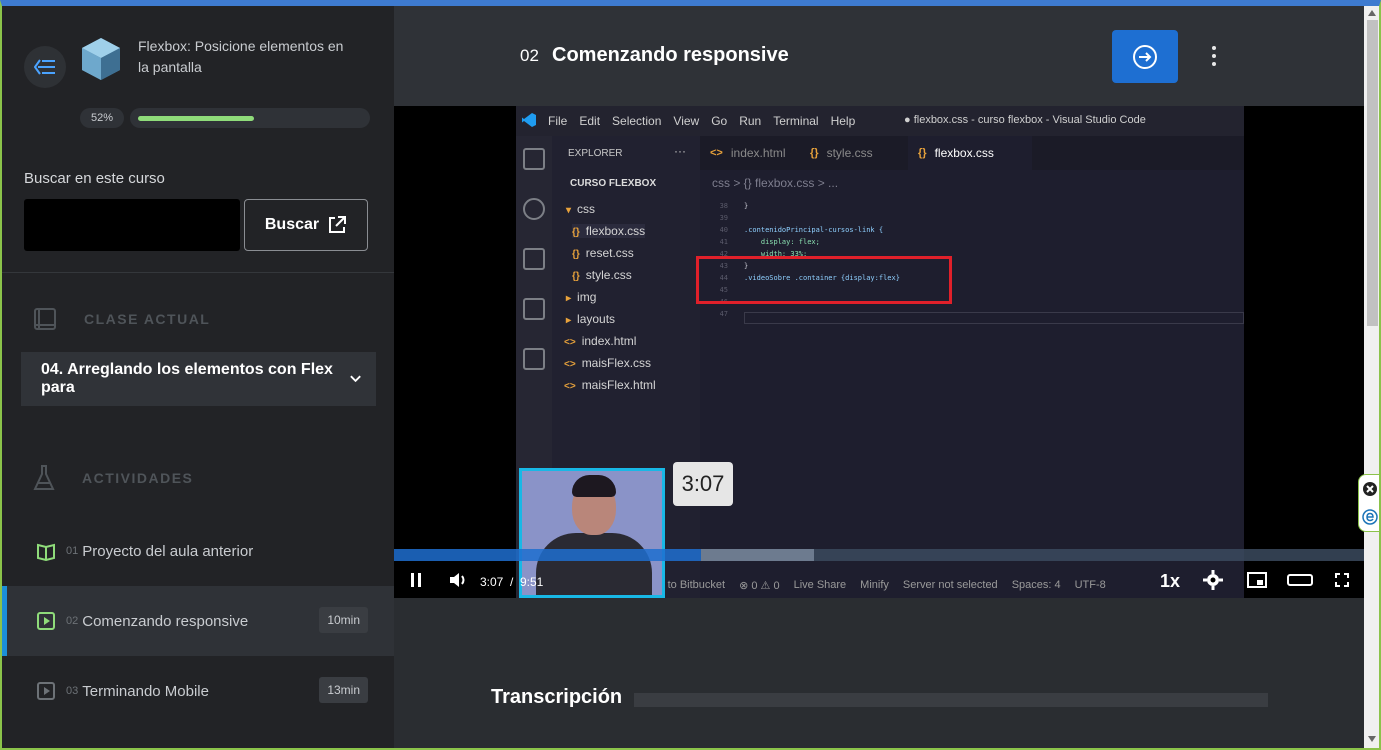 This screenshot has width=1381, height=750. What do you see at coordinates (72, 691) in the screenshot?
I see `activity-number: 03` at bounding box center [72, 691].